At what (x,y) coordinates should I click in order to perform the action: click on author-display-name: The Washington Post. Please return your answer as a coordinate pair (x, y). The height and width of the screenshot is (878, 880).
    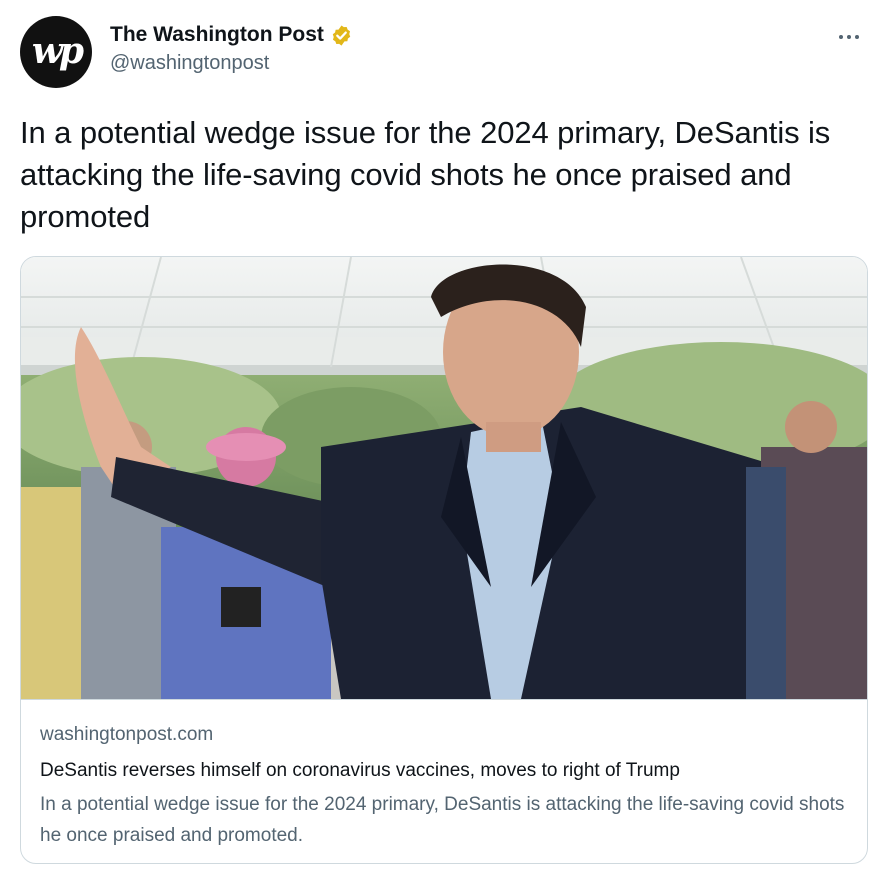
    Looking at the image, I should click on (217, 35).